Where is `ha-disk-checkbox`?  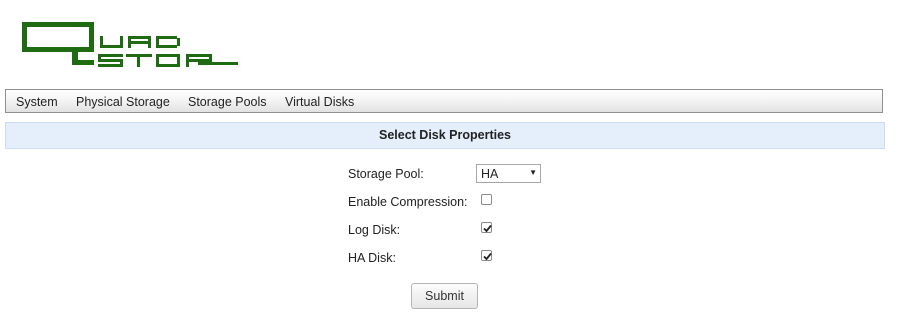 ha-disk-checkbox is located at coordinates (486, 255).